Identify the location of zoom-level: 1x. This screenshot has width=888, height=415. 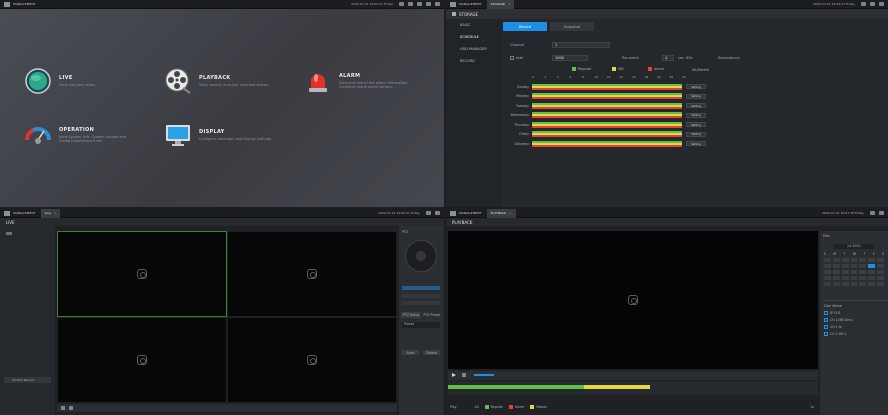
(812, 407).